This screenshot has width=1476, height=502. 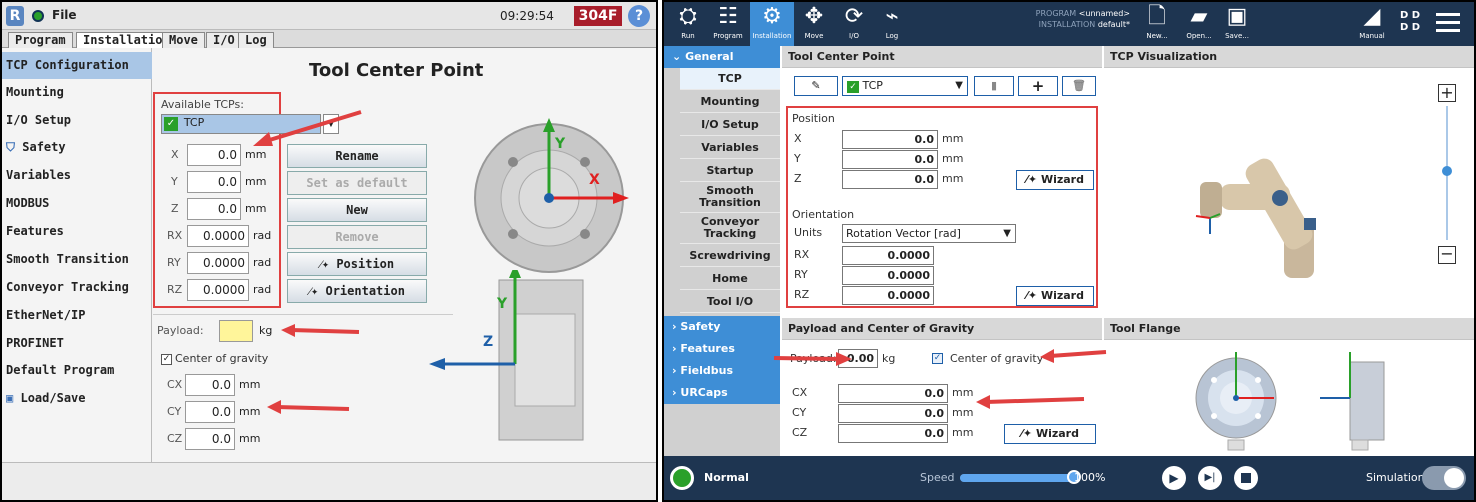 What do you see at coordinates (730, 279) in the screenshot?
I see `nav-item-home: Home` at bounding box center [730, 279].